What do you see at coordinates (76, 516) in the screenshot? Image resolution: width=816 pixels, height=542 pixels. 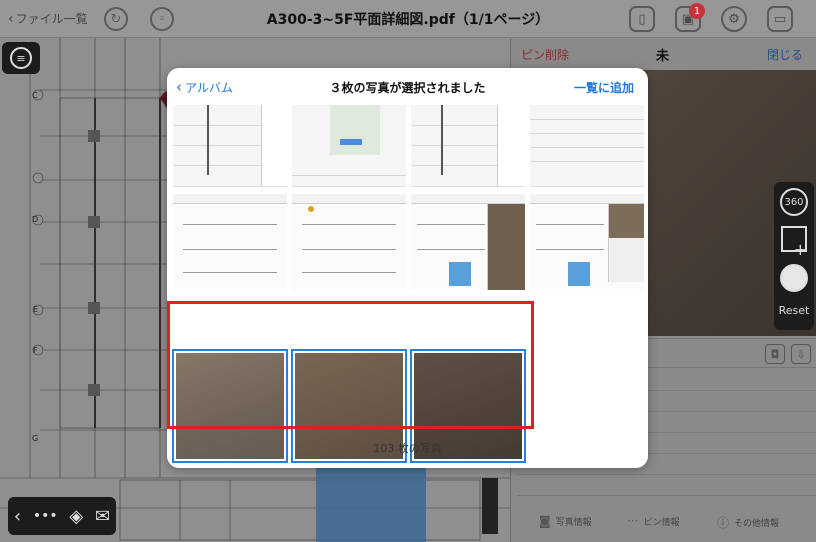 I see `layers-icon: ◈` at bounding box center [76, 516].